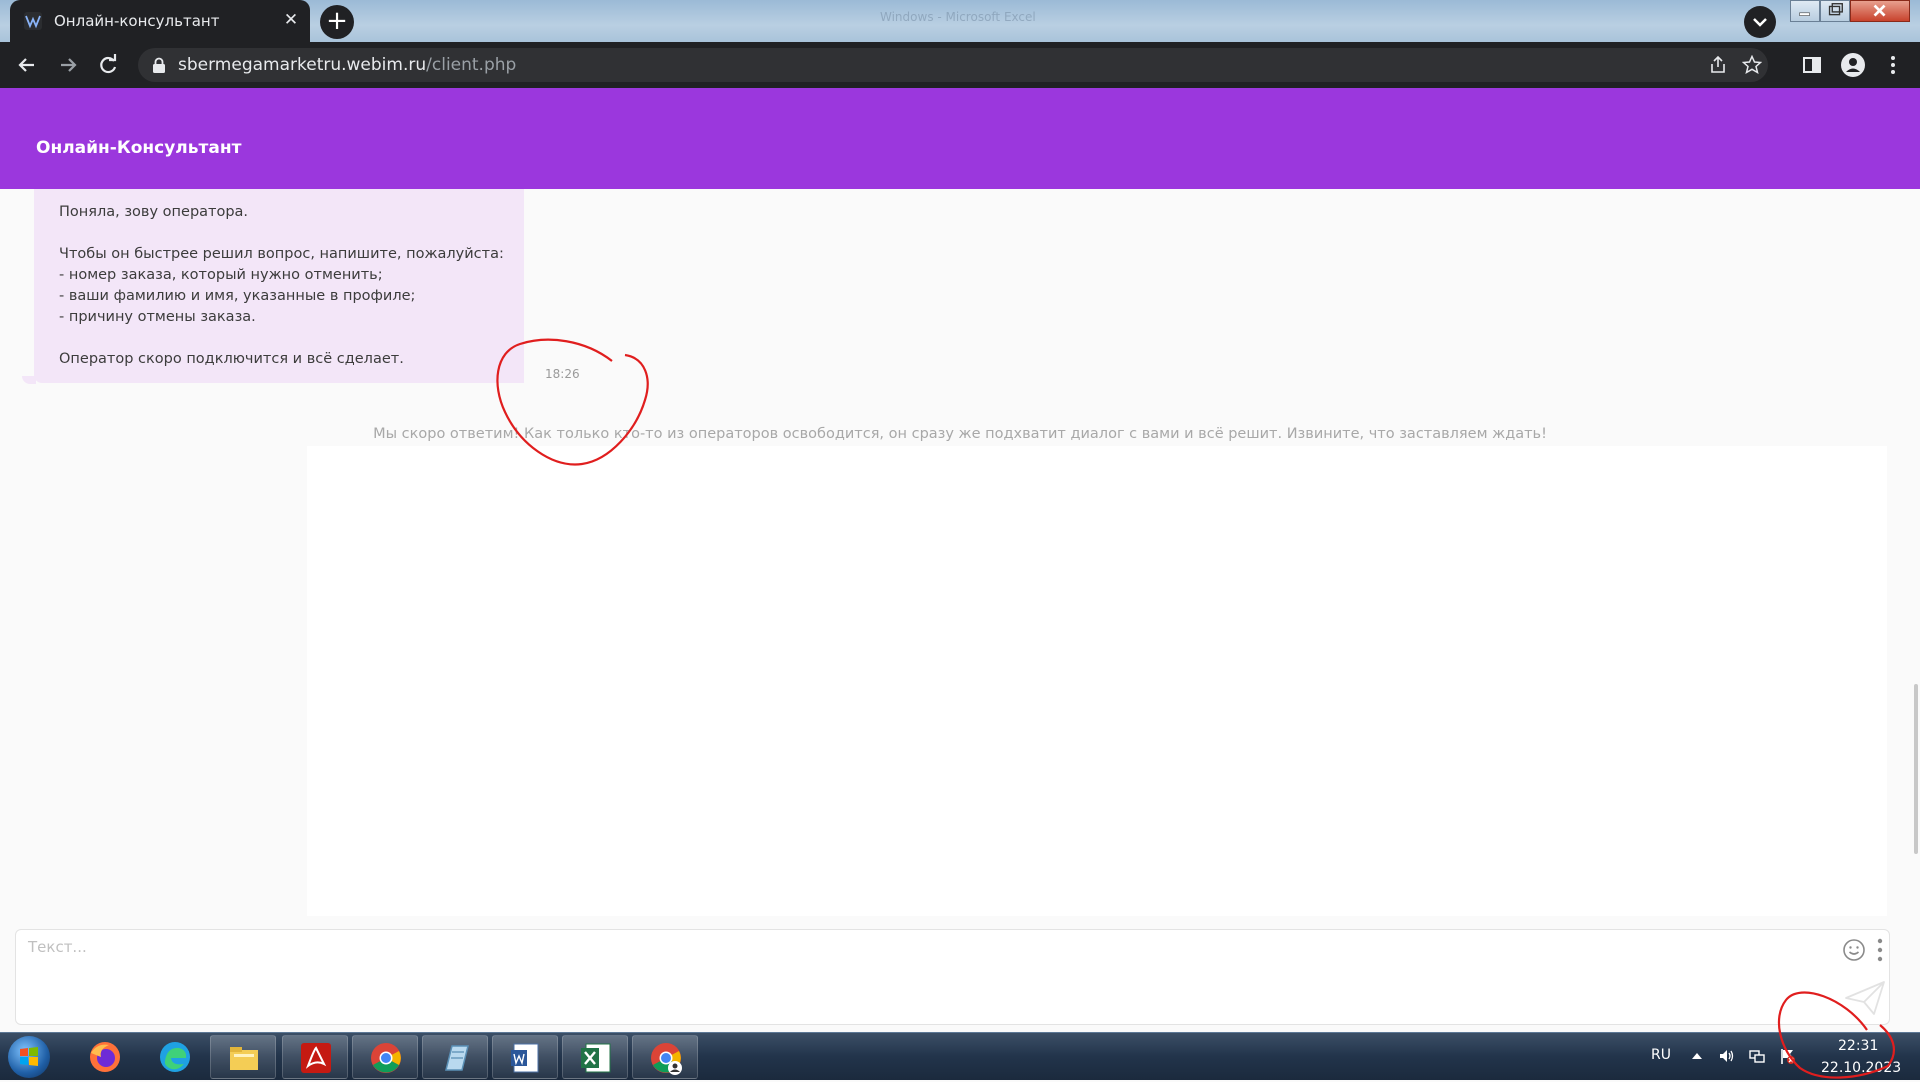 The width and height of the screenshot is (1920, 1082). What do you see at coordinates (1893, 65) in the screenshot?
I see `more-vertical-icon` at bounding box center [1893, 65].